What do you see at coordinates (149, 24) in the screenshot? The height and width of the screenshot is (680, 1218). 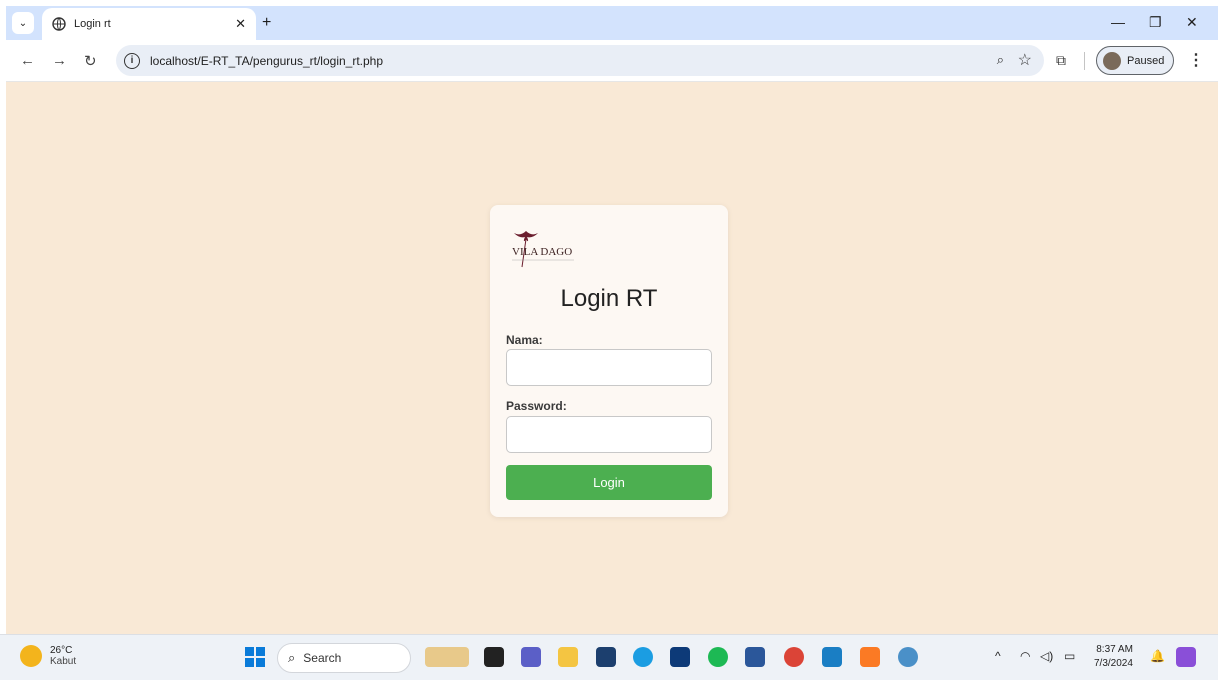 I see `active-tab: Login rt ✕` at bounding box center [149, 24].